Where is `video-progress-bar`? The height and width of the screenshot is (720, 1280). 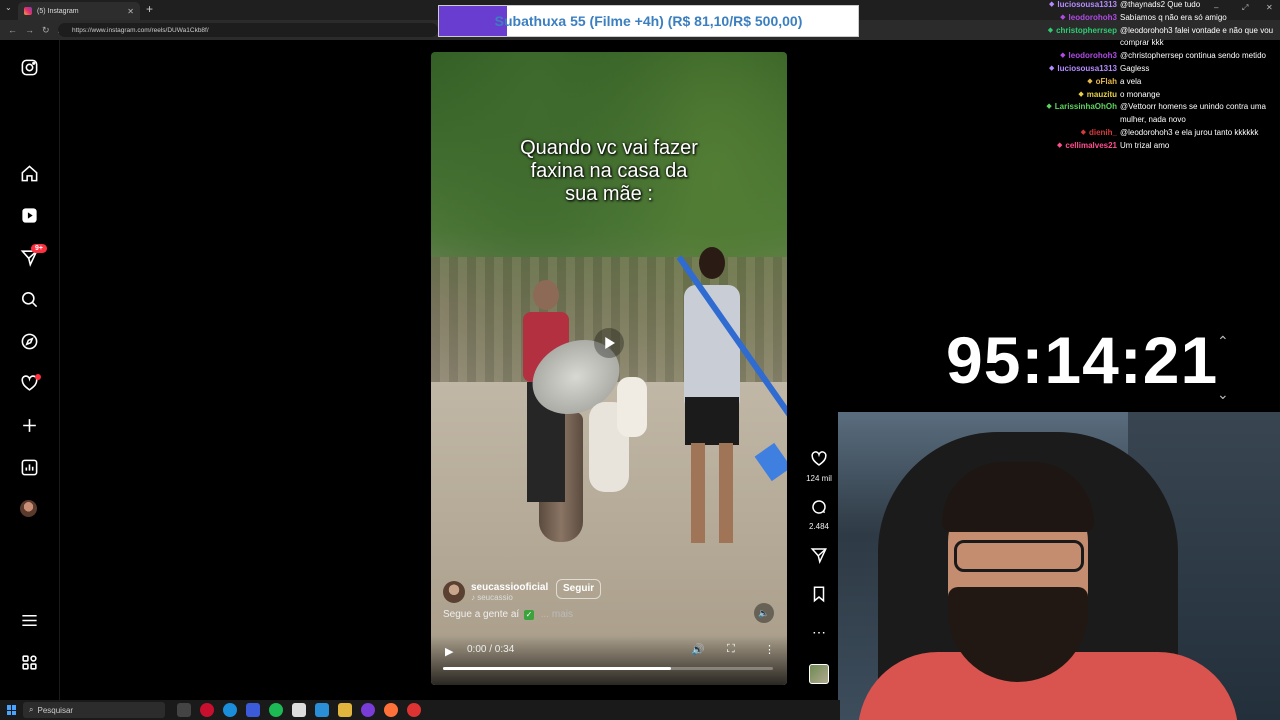
video-progress-bar is located at coordinates (608, 668).